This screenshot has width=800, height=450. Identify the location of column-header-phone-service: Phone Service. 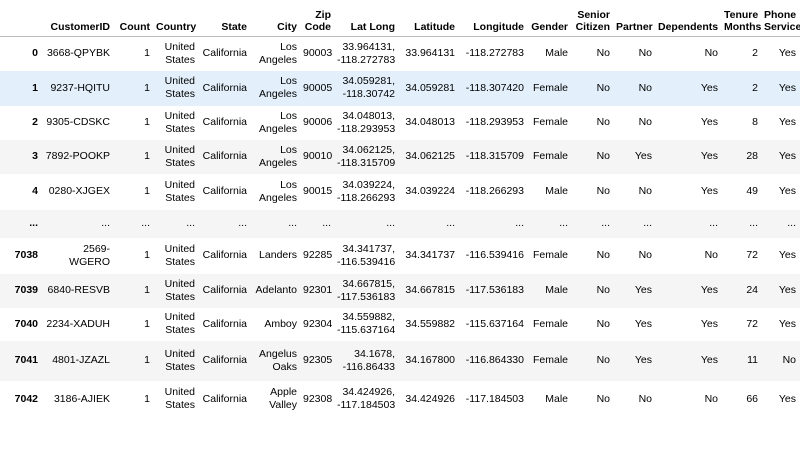
(781, 18).